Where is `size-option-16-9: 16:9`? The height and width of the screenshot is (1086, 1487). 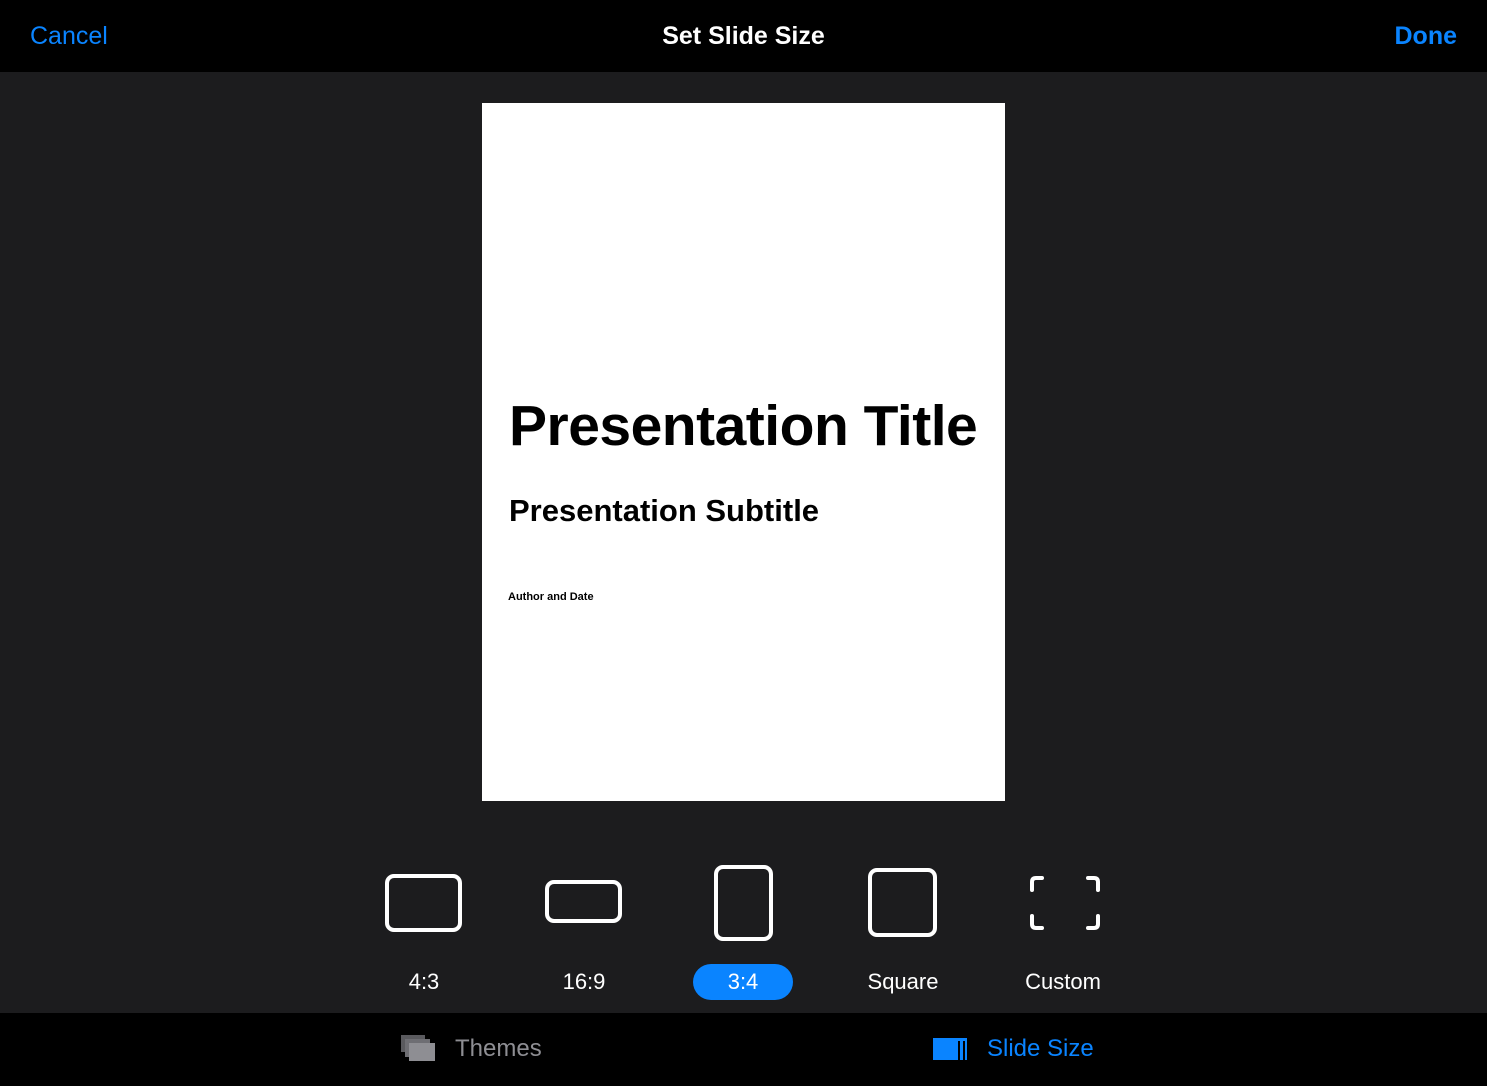 size-option-16-9: 16:9 is located at coordinates (584, 935).